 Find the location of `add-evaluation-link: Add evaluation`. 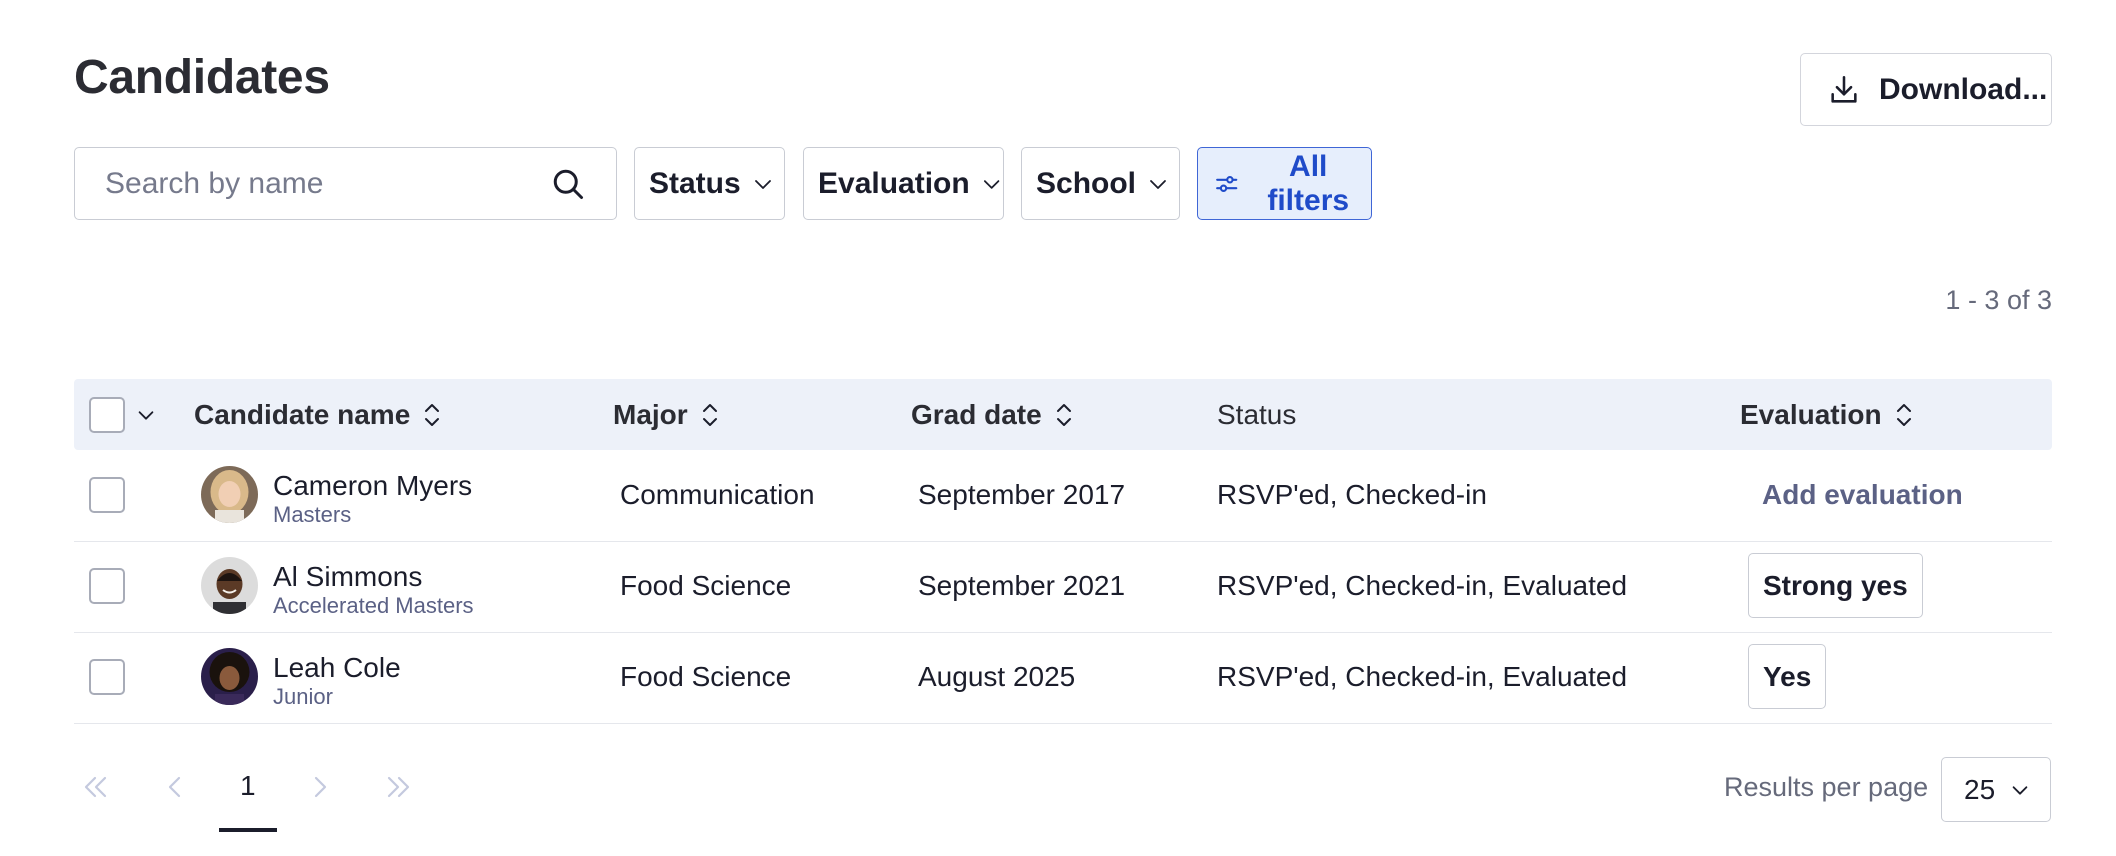

add-evaluation-link: Add evaluation is located at coordinates (1862, 495).